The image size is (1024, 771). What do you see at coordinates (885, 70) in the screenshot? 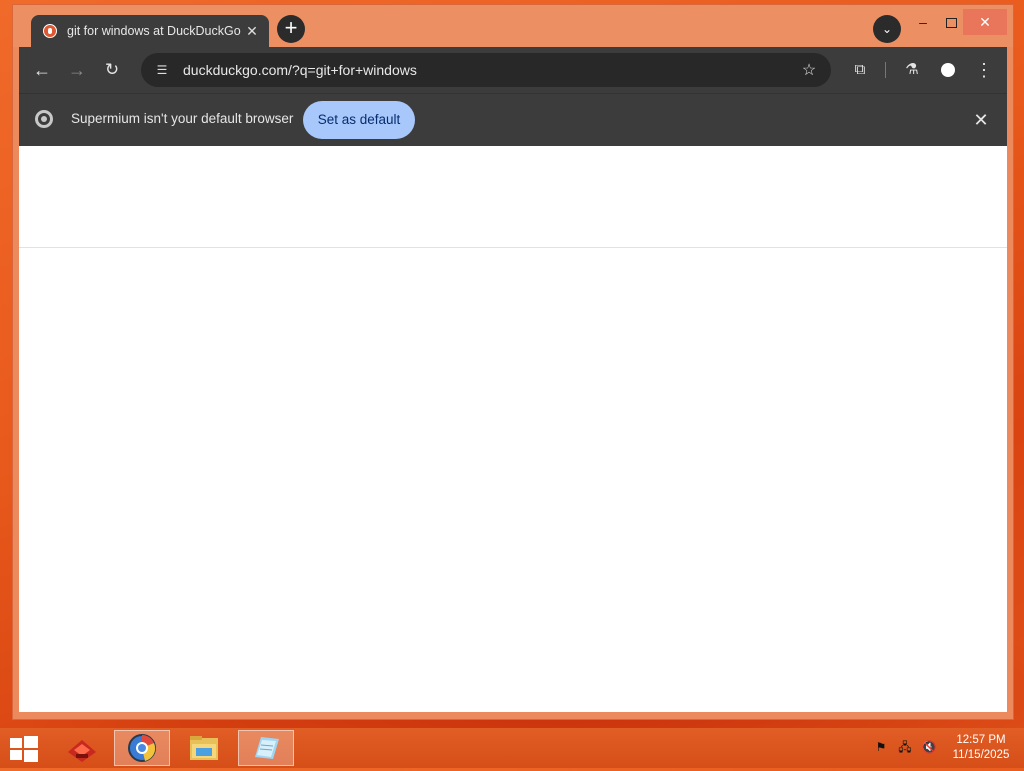
I see `toolbar-divider` at bounding box center [885, 70].